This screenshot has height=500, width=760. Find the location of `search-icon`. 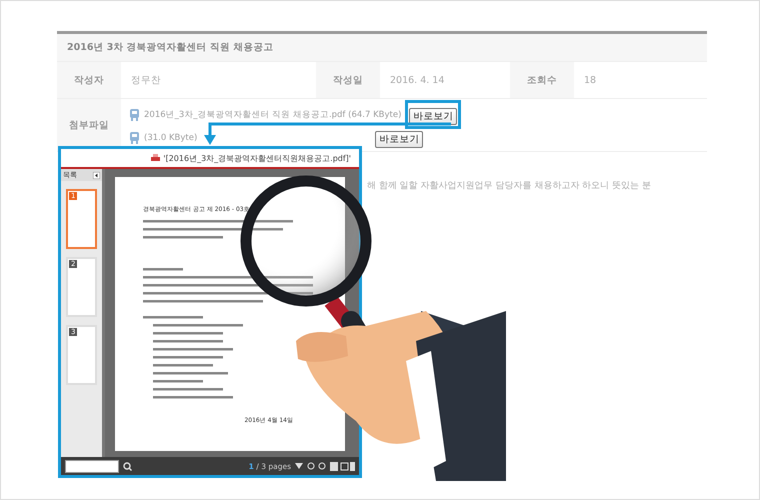

search-icon is located at coordinates (127, 466).